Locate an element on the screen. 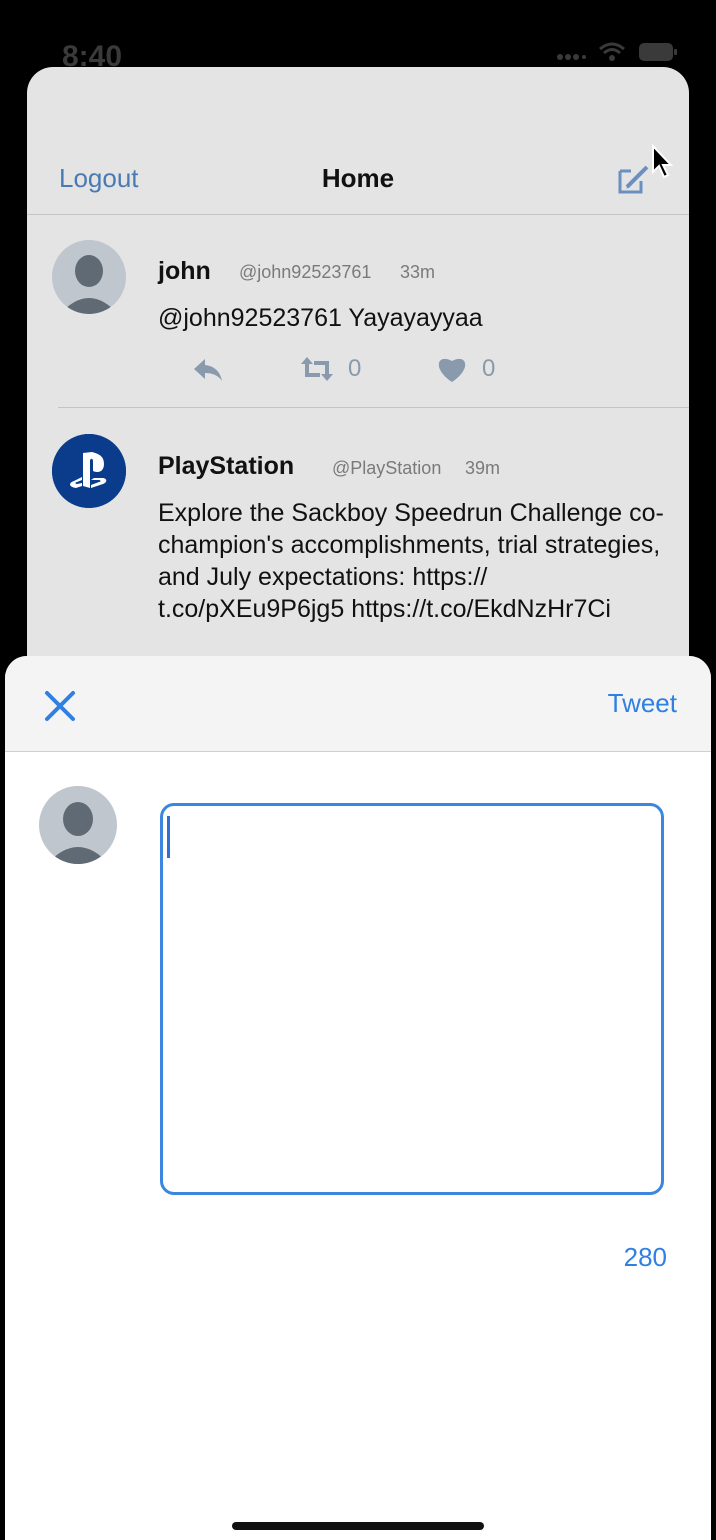 This screenshot has height=1540, width=716. status-icons is located at coordinates (617, 52).